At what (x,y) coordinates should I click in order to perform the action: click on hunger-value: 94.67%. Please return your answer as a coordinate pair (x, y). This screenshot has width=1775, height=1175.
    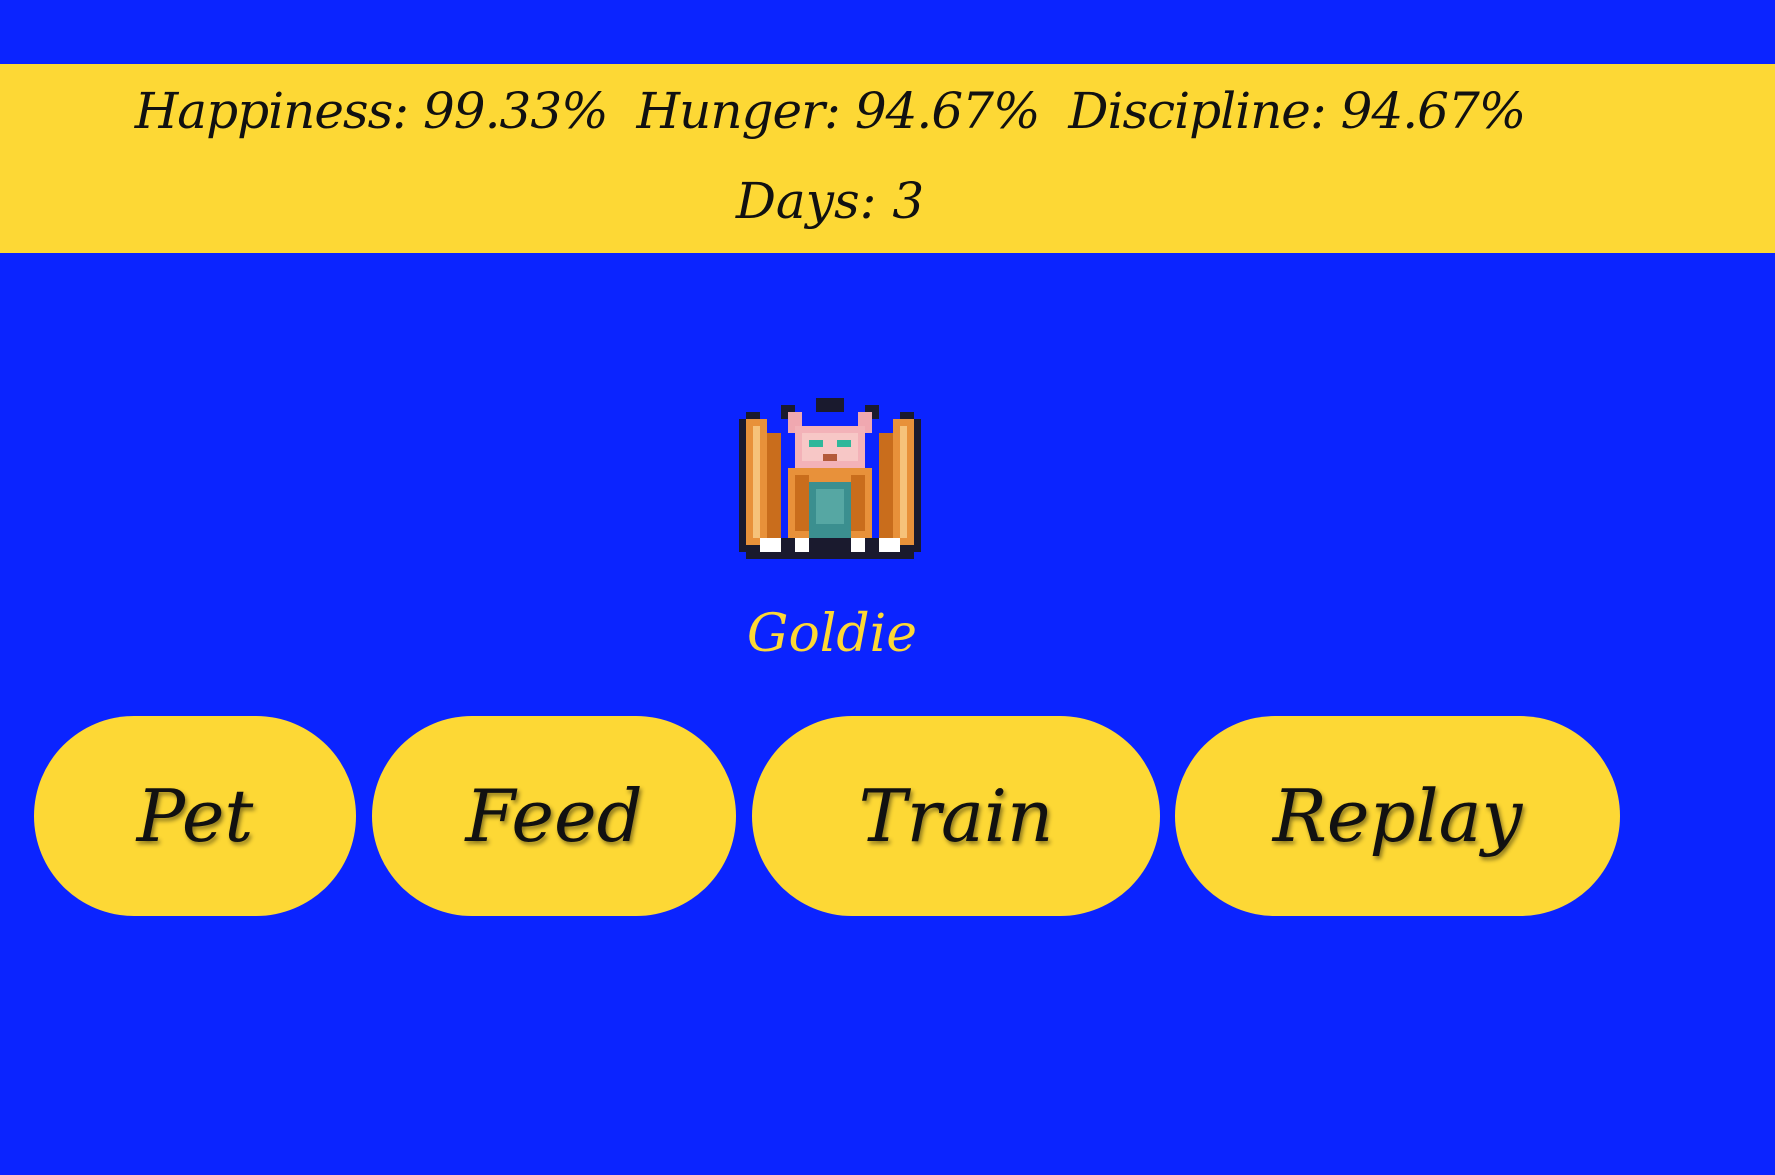
    Looking at the image, I should click on (947, 111).